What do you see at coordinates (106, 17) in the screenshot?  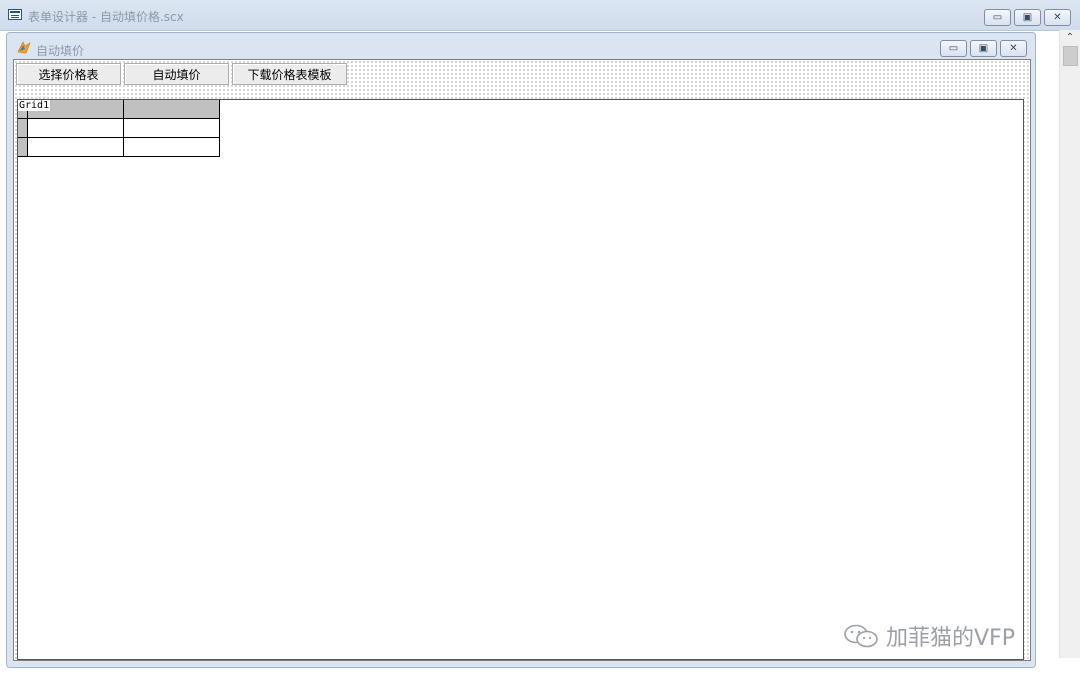 I see `designer-window-title: 表单设计器 - 自动填价格.scx` at bounding box center [106, 17].